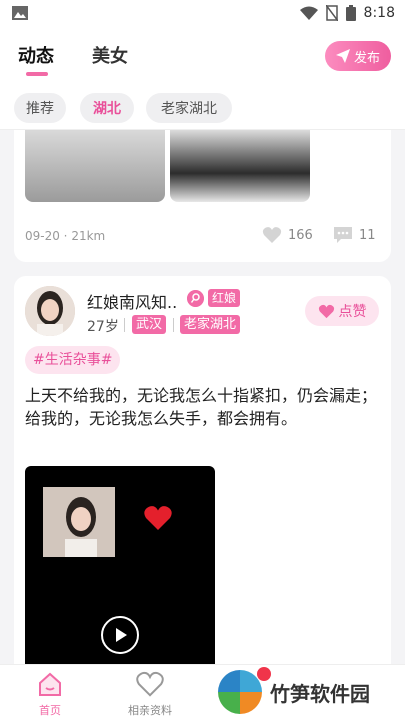  I want to click on filter-bar: 推荐 湖北 老家湖北, so click(202, 107).